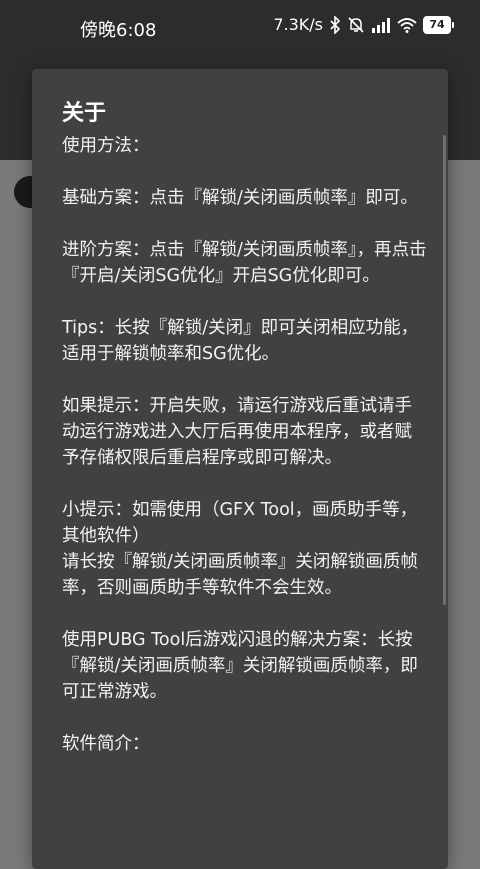  What do you see at coordinates (444, 370) in the screenshot?
I see `dialog-scrollbar` at bounding box center [444, 370].